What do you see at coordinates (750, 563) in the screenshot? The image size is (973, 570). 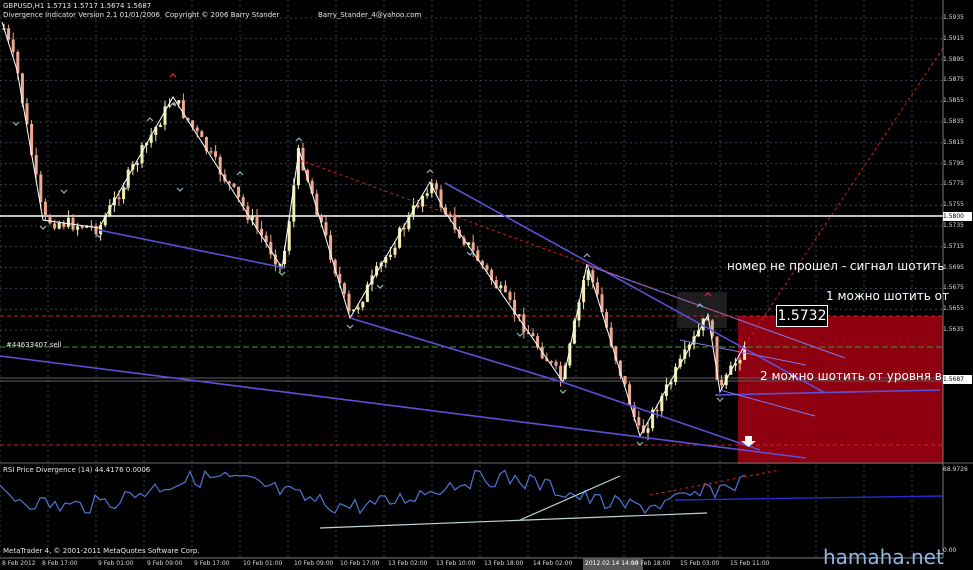 I see `time-tick-label: 15 Feb 11:00` at bounding box center [750, 563].